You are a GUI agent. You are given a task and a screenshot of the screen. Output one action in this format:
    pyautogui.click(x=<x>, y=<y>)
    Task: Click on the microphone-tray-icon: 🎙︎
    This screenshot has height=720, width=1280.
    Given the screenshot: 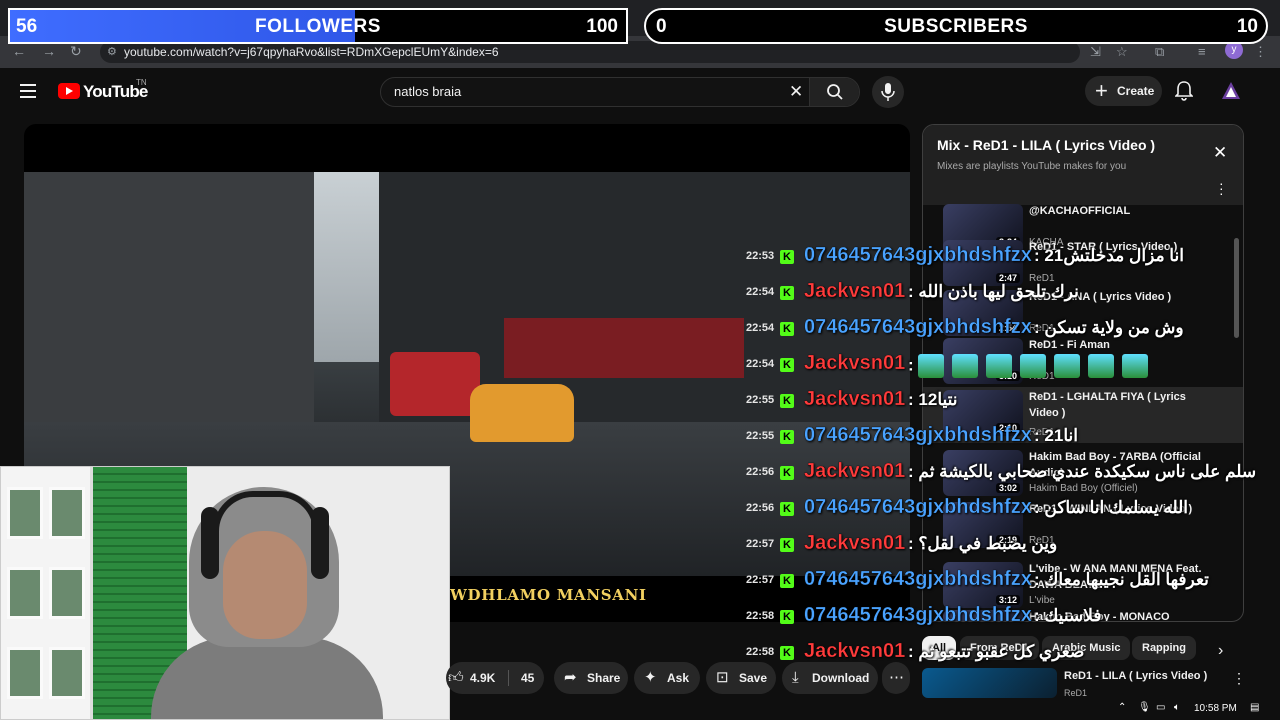 What is the action you would take?
    pyautogui.click(x=1144, y=707)
    